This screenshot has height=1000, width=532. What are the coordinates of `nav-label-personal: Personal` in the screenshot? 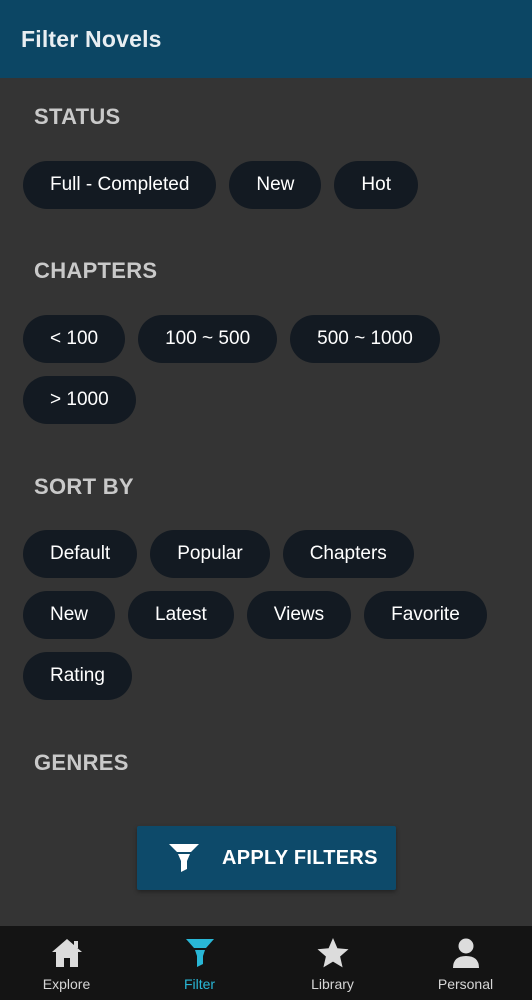 It's located at (465, 984).